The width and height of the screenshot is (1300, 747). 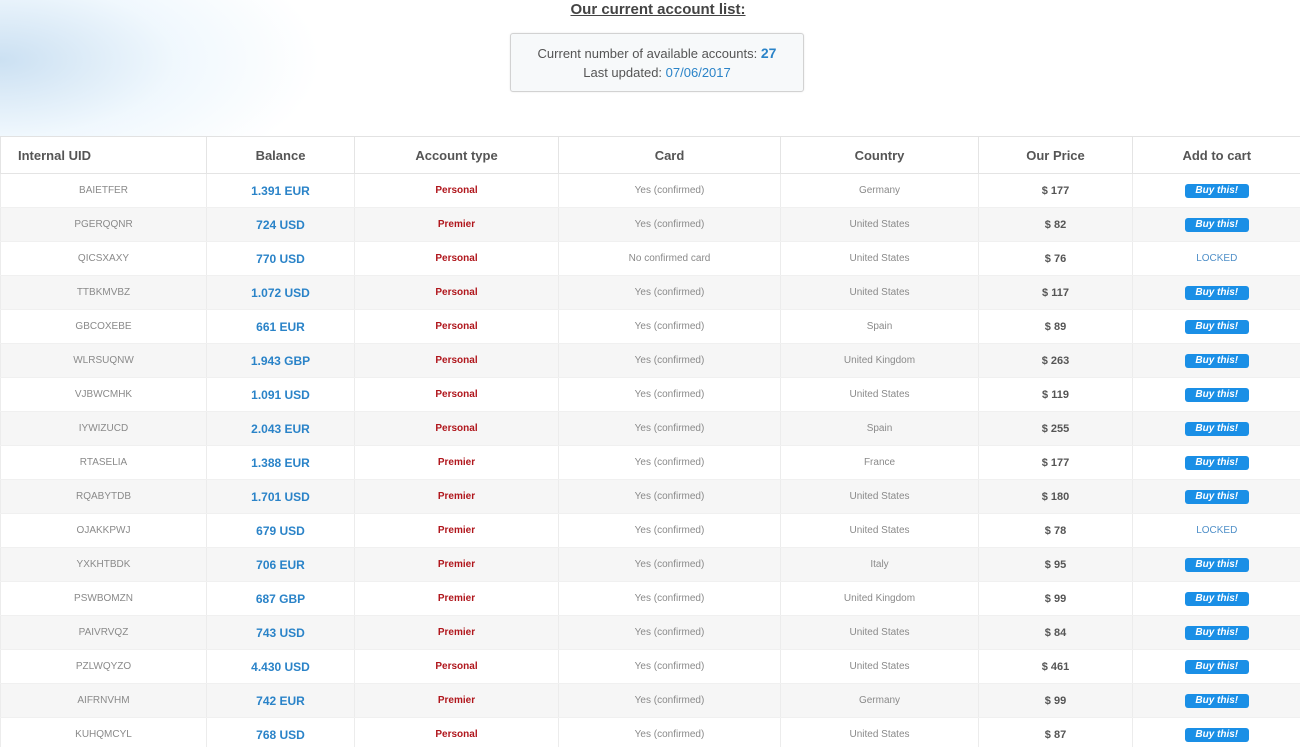 What do you see at coordinates (1055, 258) in the screenshot?
I see `cell-price: $ 76` at bounding box center [1055, 258].